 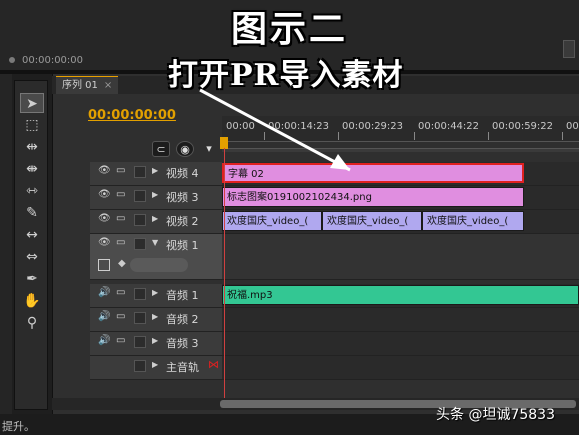 What do you see at coordinates (32, 235) in the screenshot?
I see `slip-tool-icon: ↔` at bounding box center [32, 235].